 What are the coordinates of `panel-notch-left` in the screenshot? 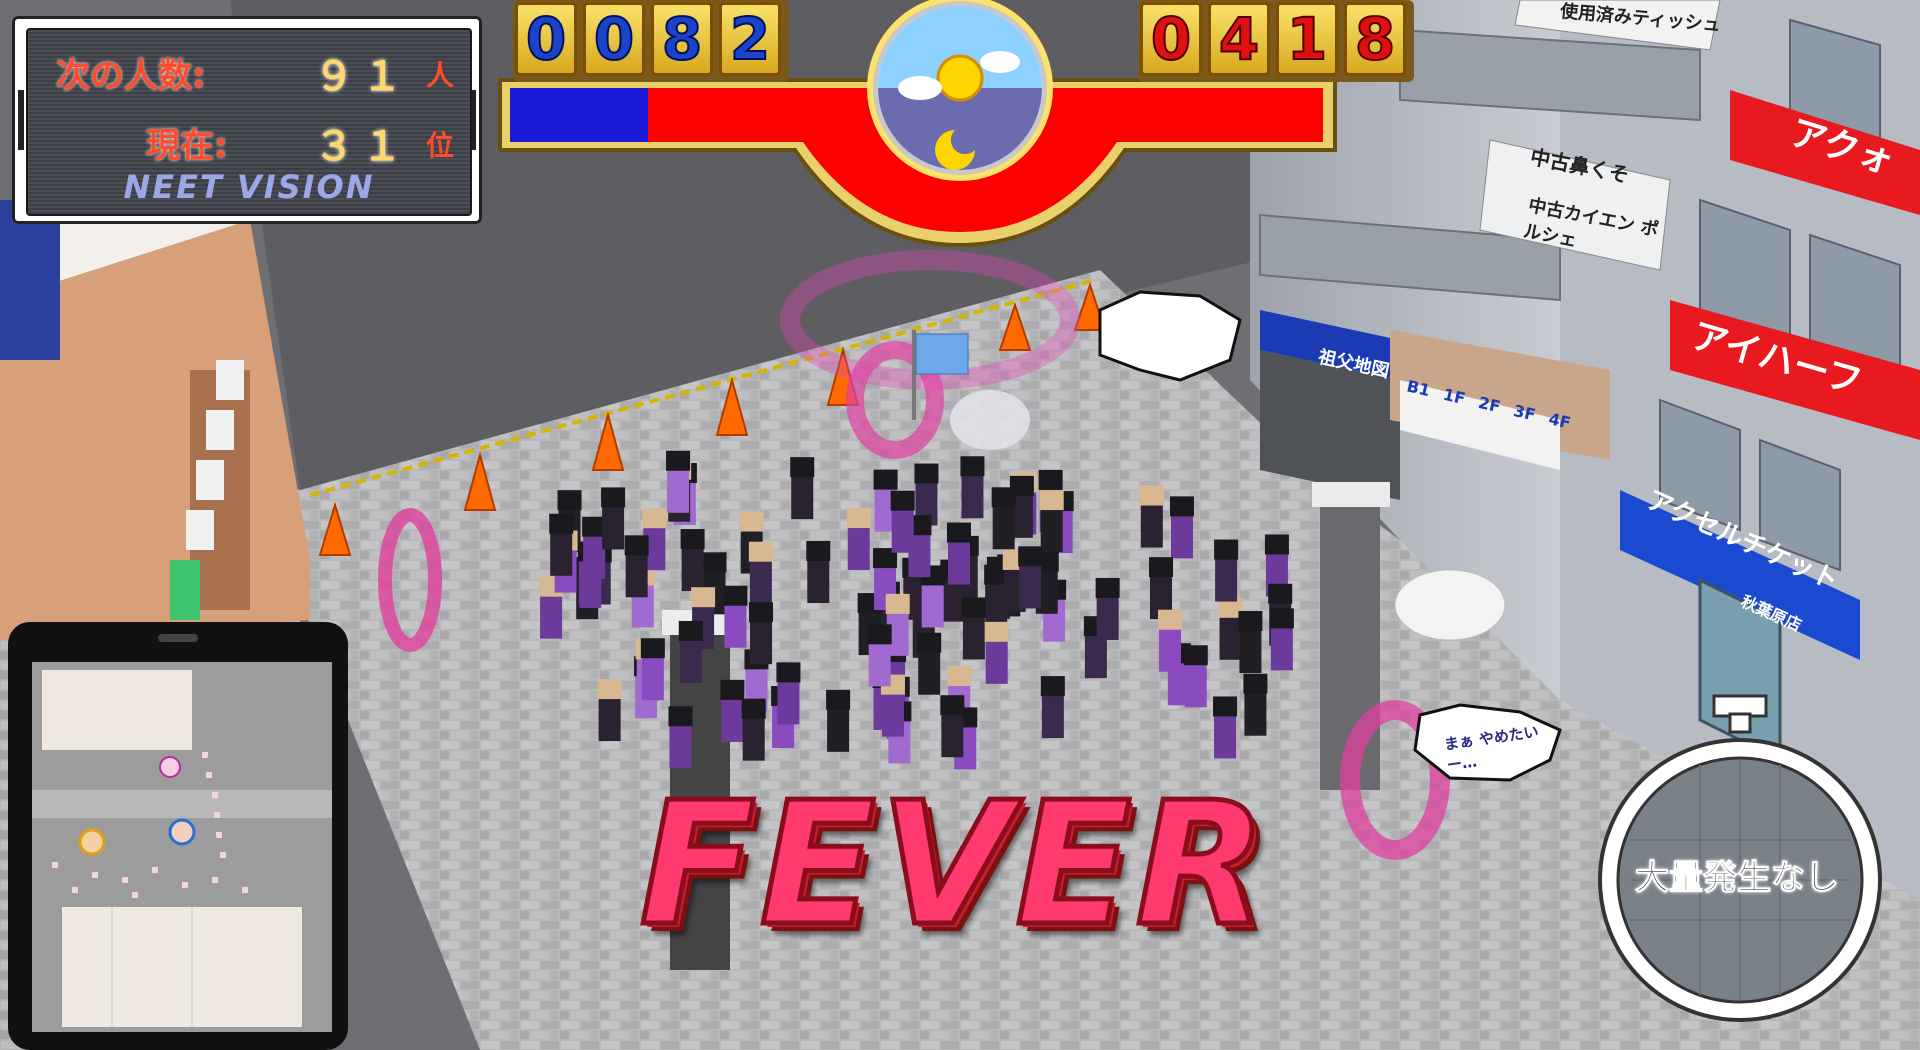 It's located at (21, 120).